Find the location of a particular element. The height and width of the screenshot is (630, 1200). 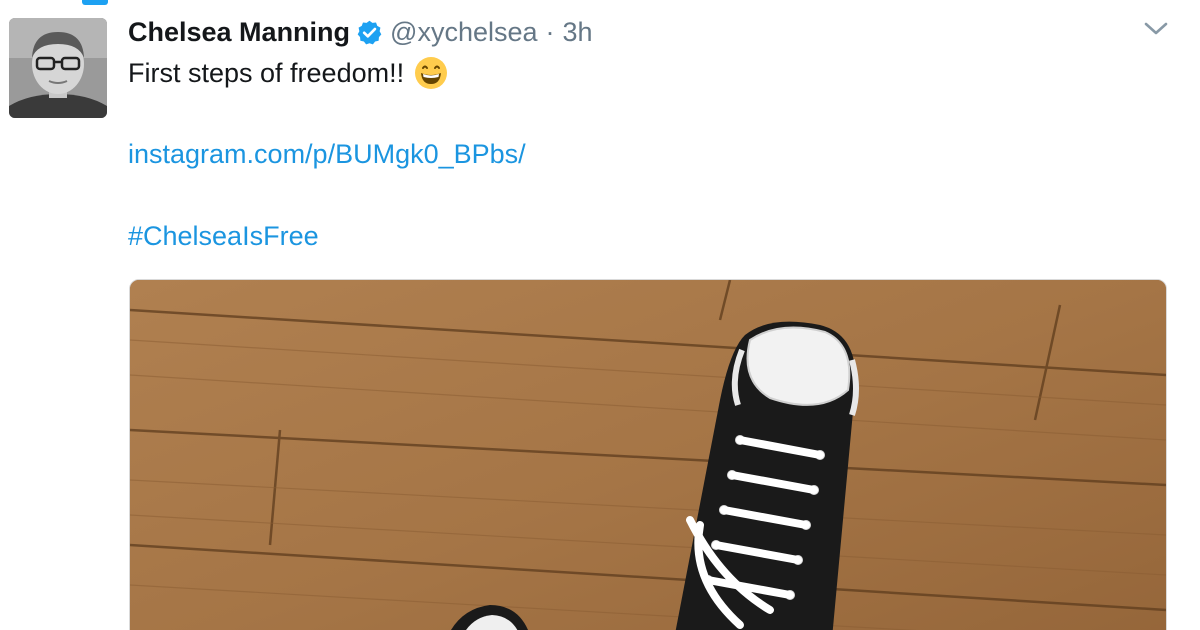

avatar is located at coordinates (58, 68).